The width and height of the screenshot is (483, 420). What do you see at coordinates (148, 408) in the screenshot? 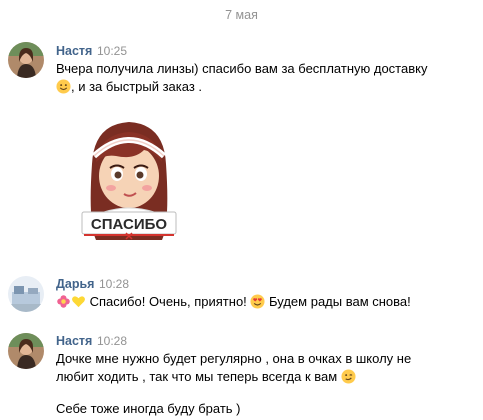
I see `message-text-line: Себе тоже иногда буду брать )` at bounding box center [148, 408].